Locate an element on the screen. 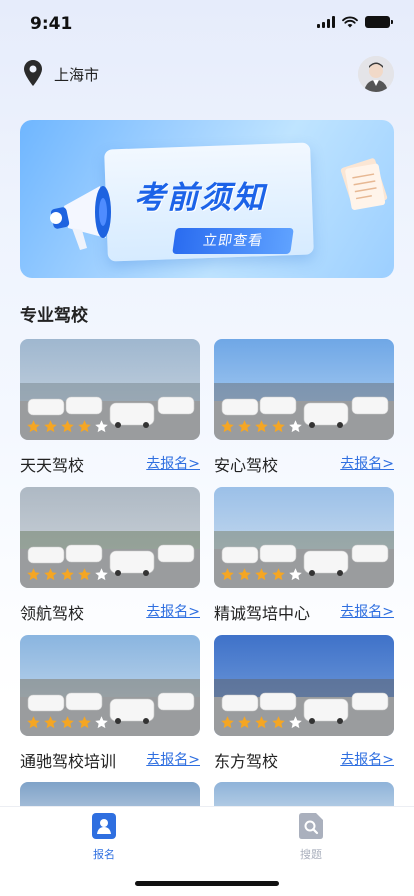 The width and height of the screenshot is (414, 896). school-card: 通驰驾校培训 去报名> is located at coordinates (110, 703).